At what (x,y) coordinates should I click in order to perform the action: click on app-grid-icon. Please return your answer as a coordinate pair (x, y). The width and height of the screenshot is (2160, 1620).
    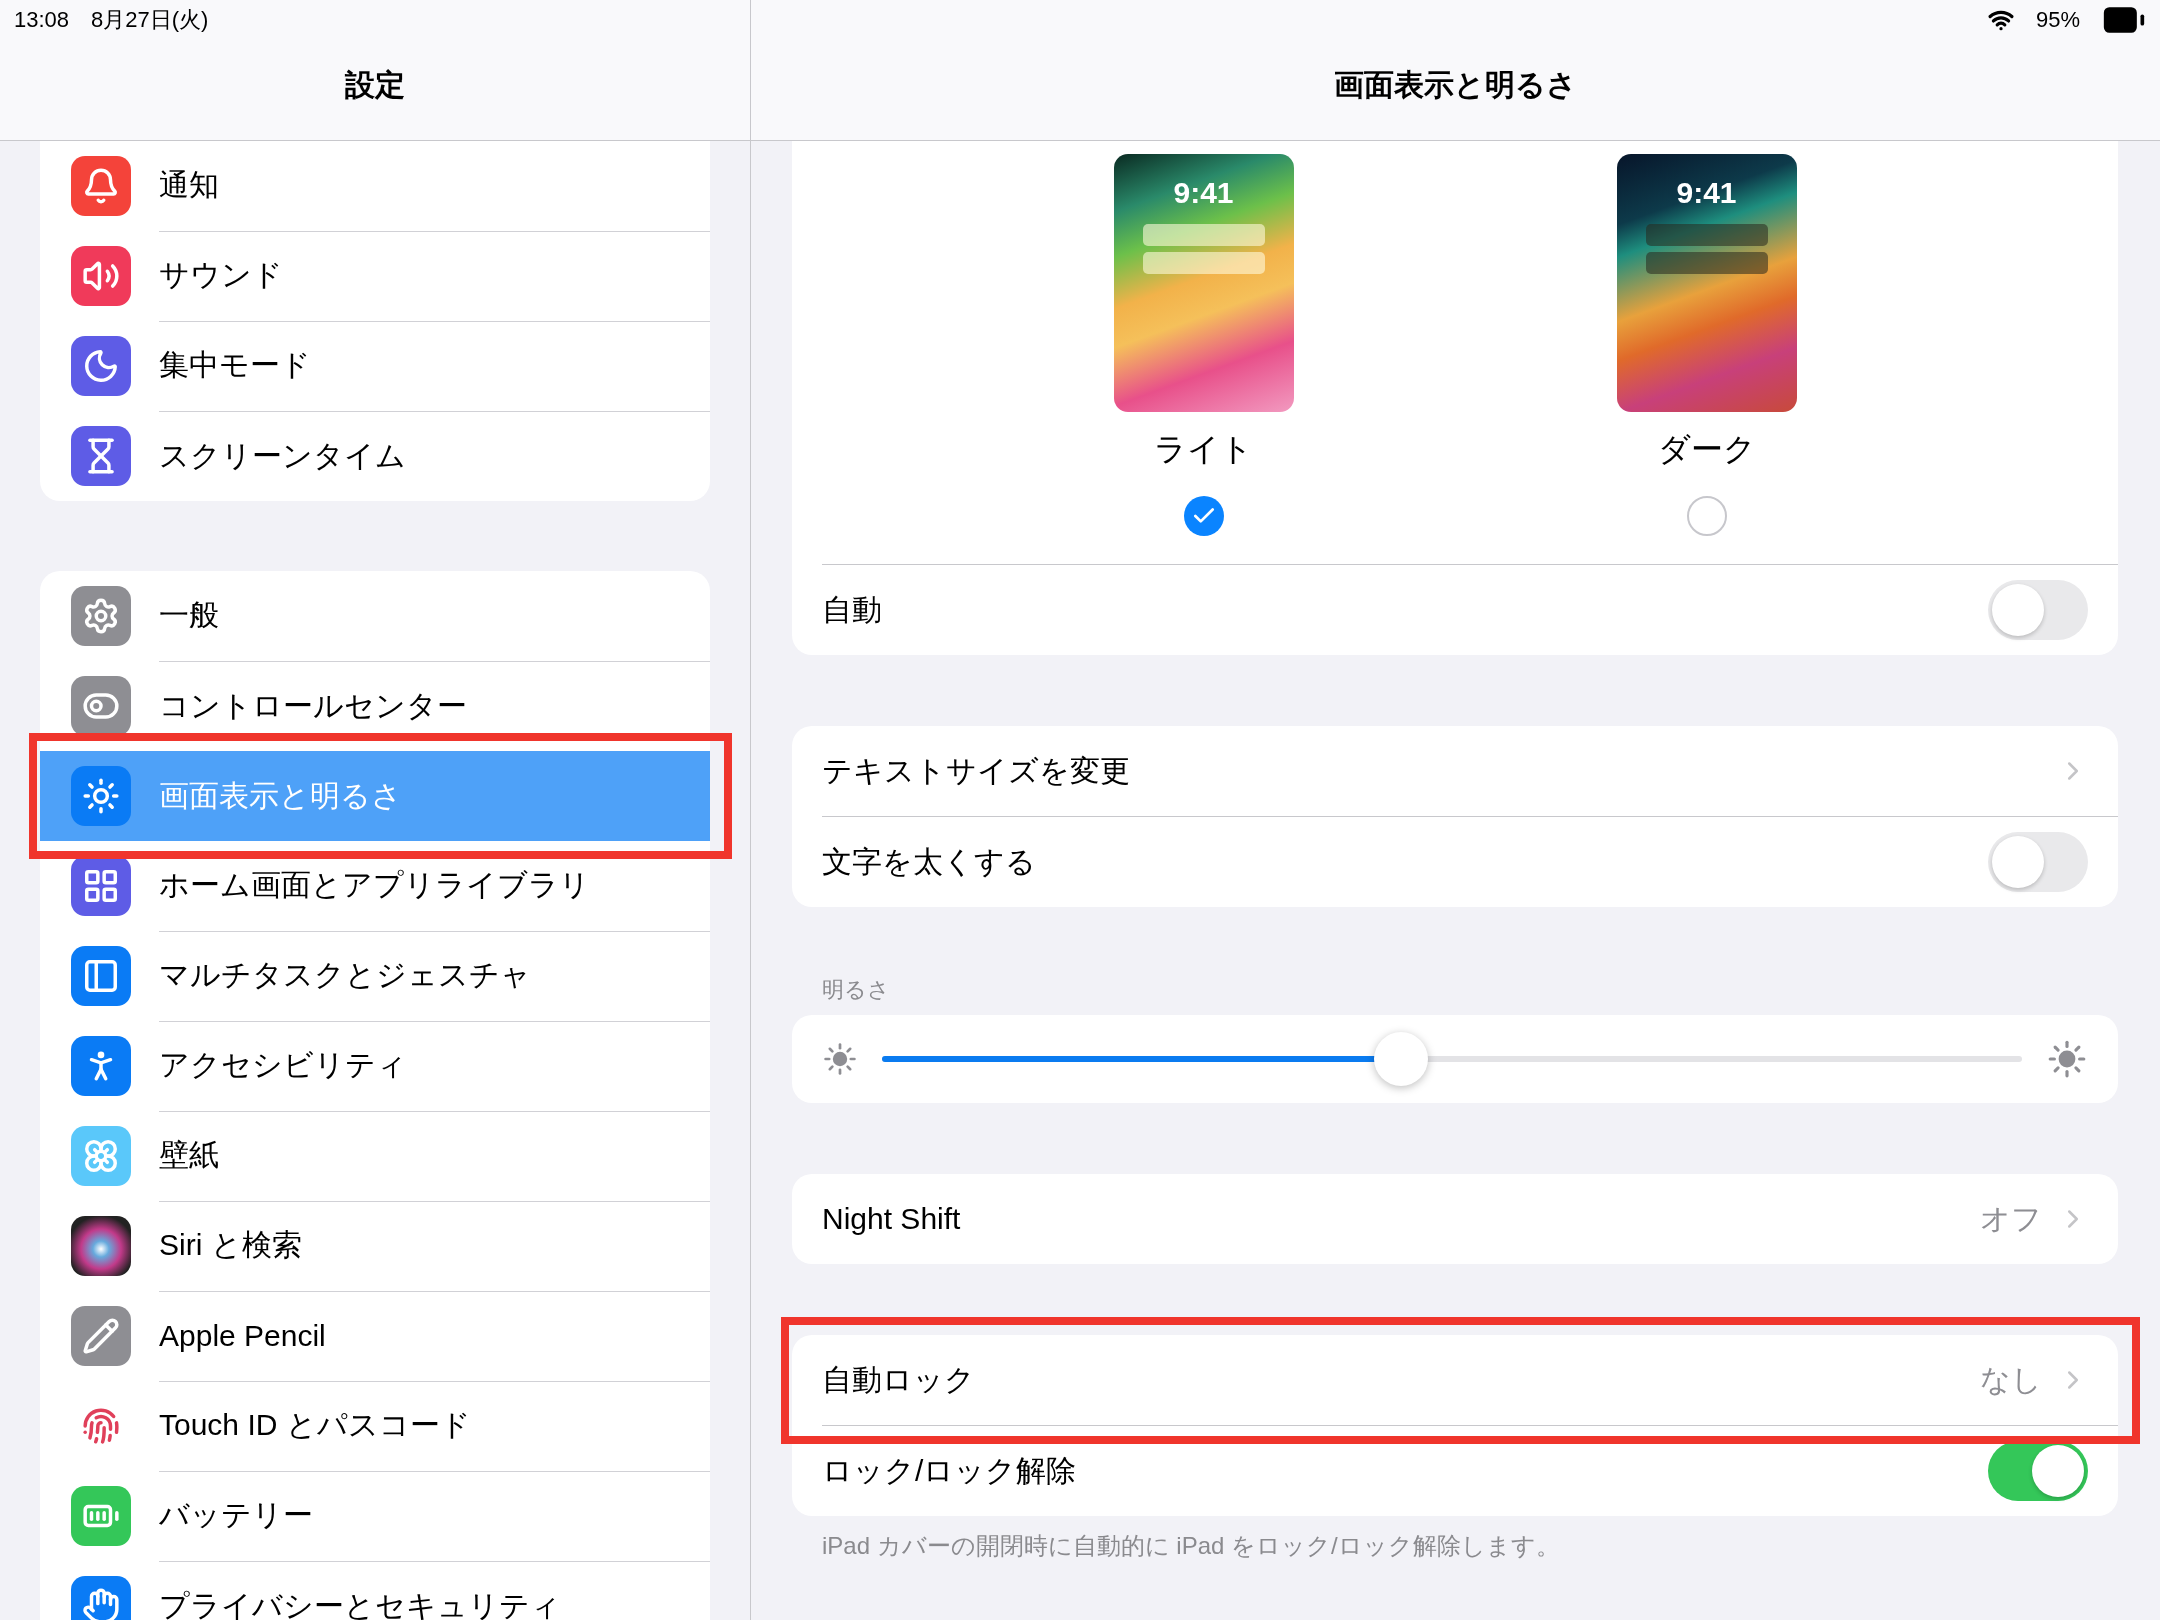
    Looking at the image, I should click on (101, 886).